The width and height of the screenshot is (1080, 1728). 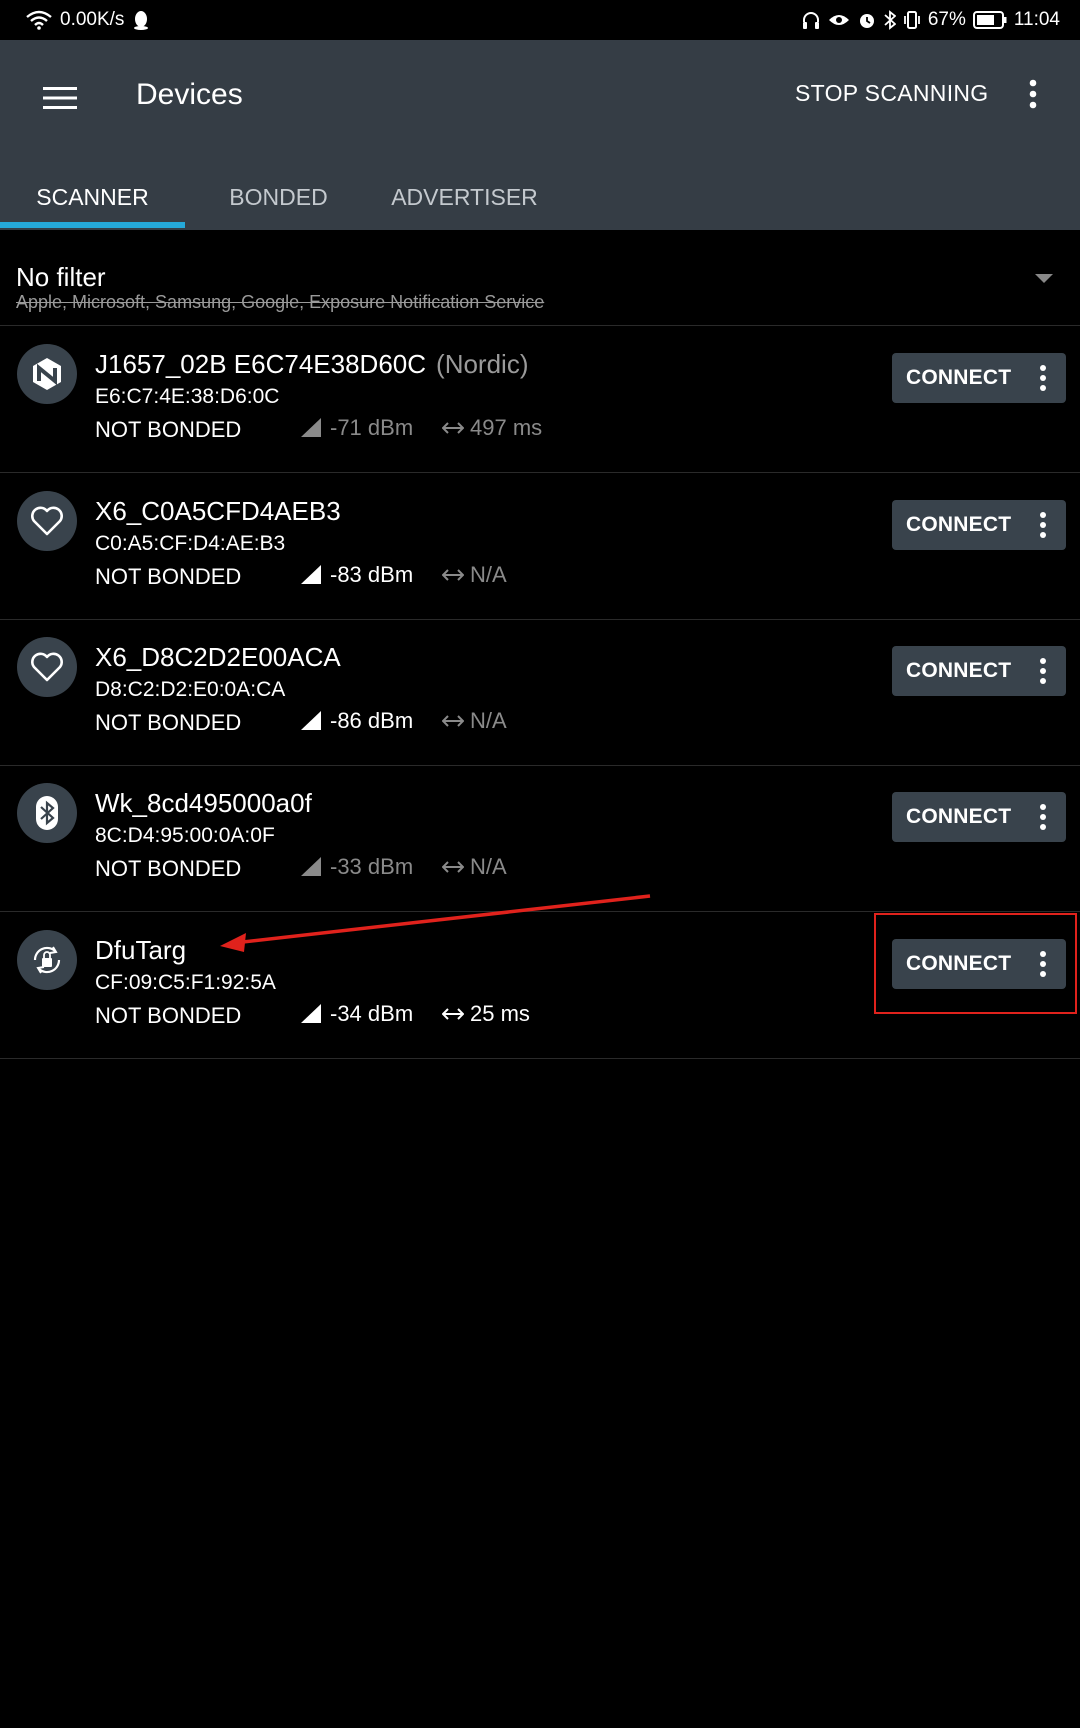 I want to click on battery-percent: 67%, so click(x=946, y=19).